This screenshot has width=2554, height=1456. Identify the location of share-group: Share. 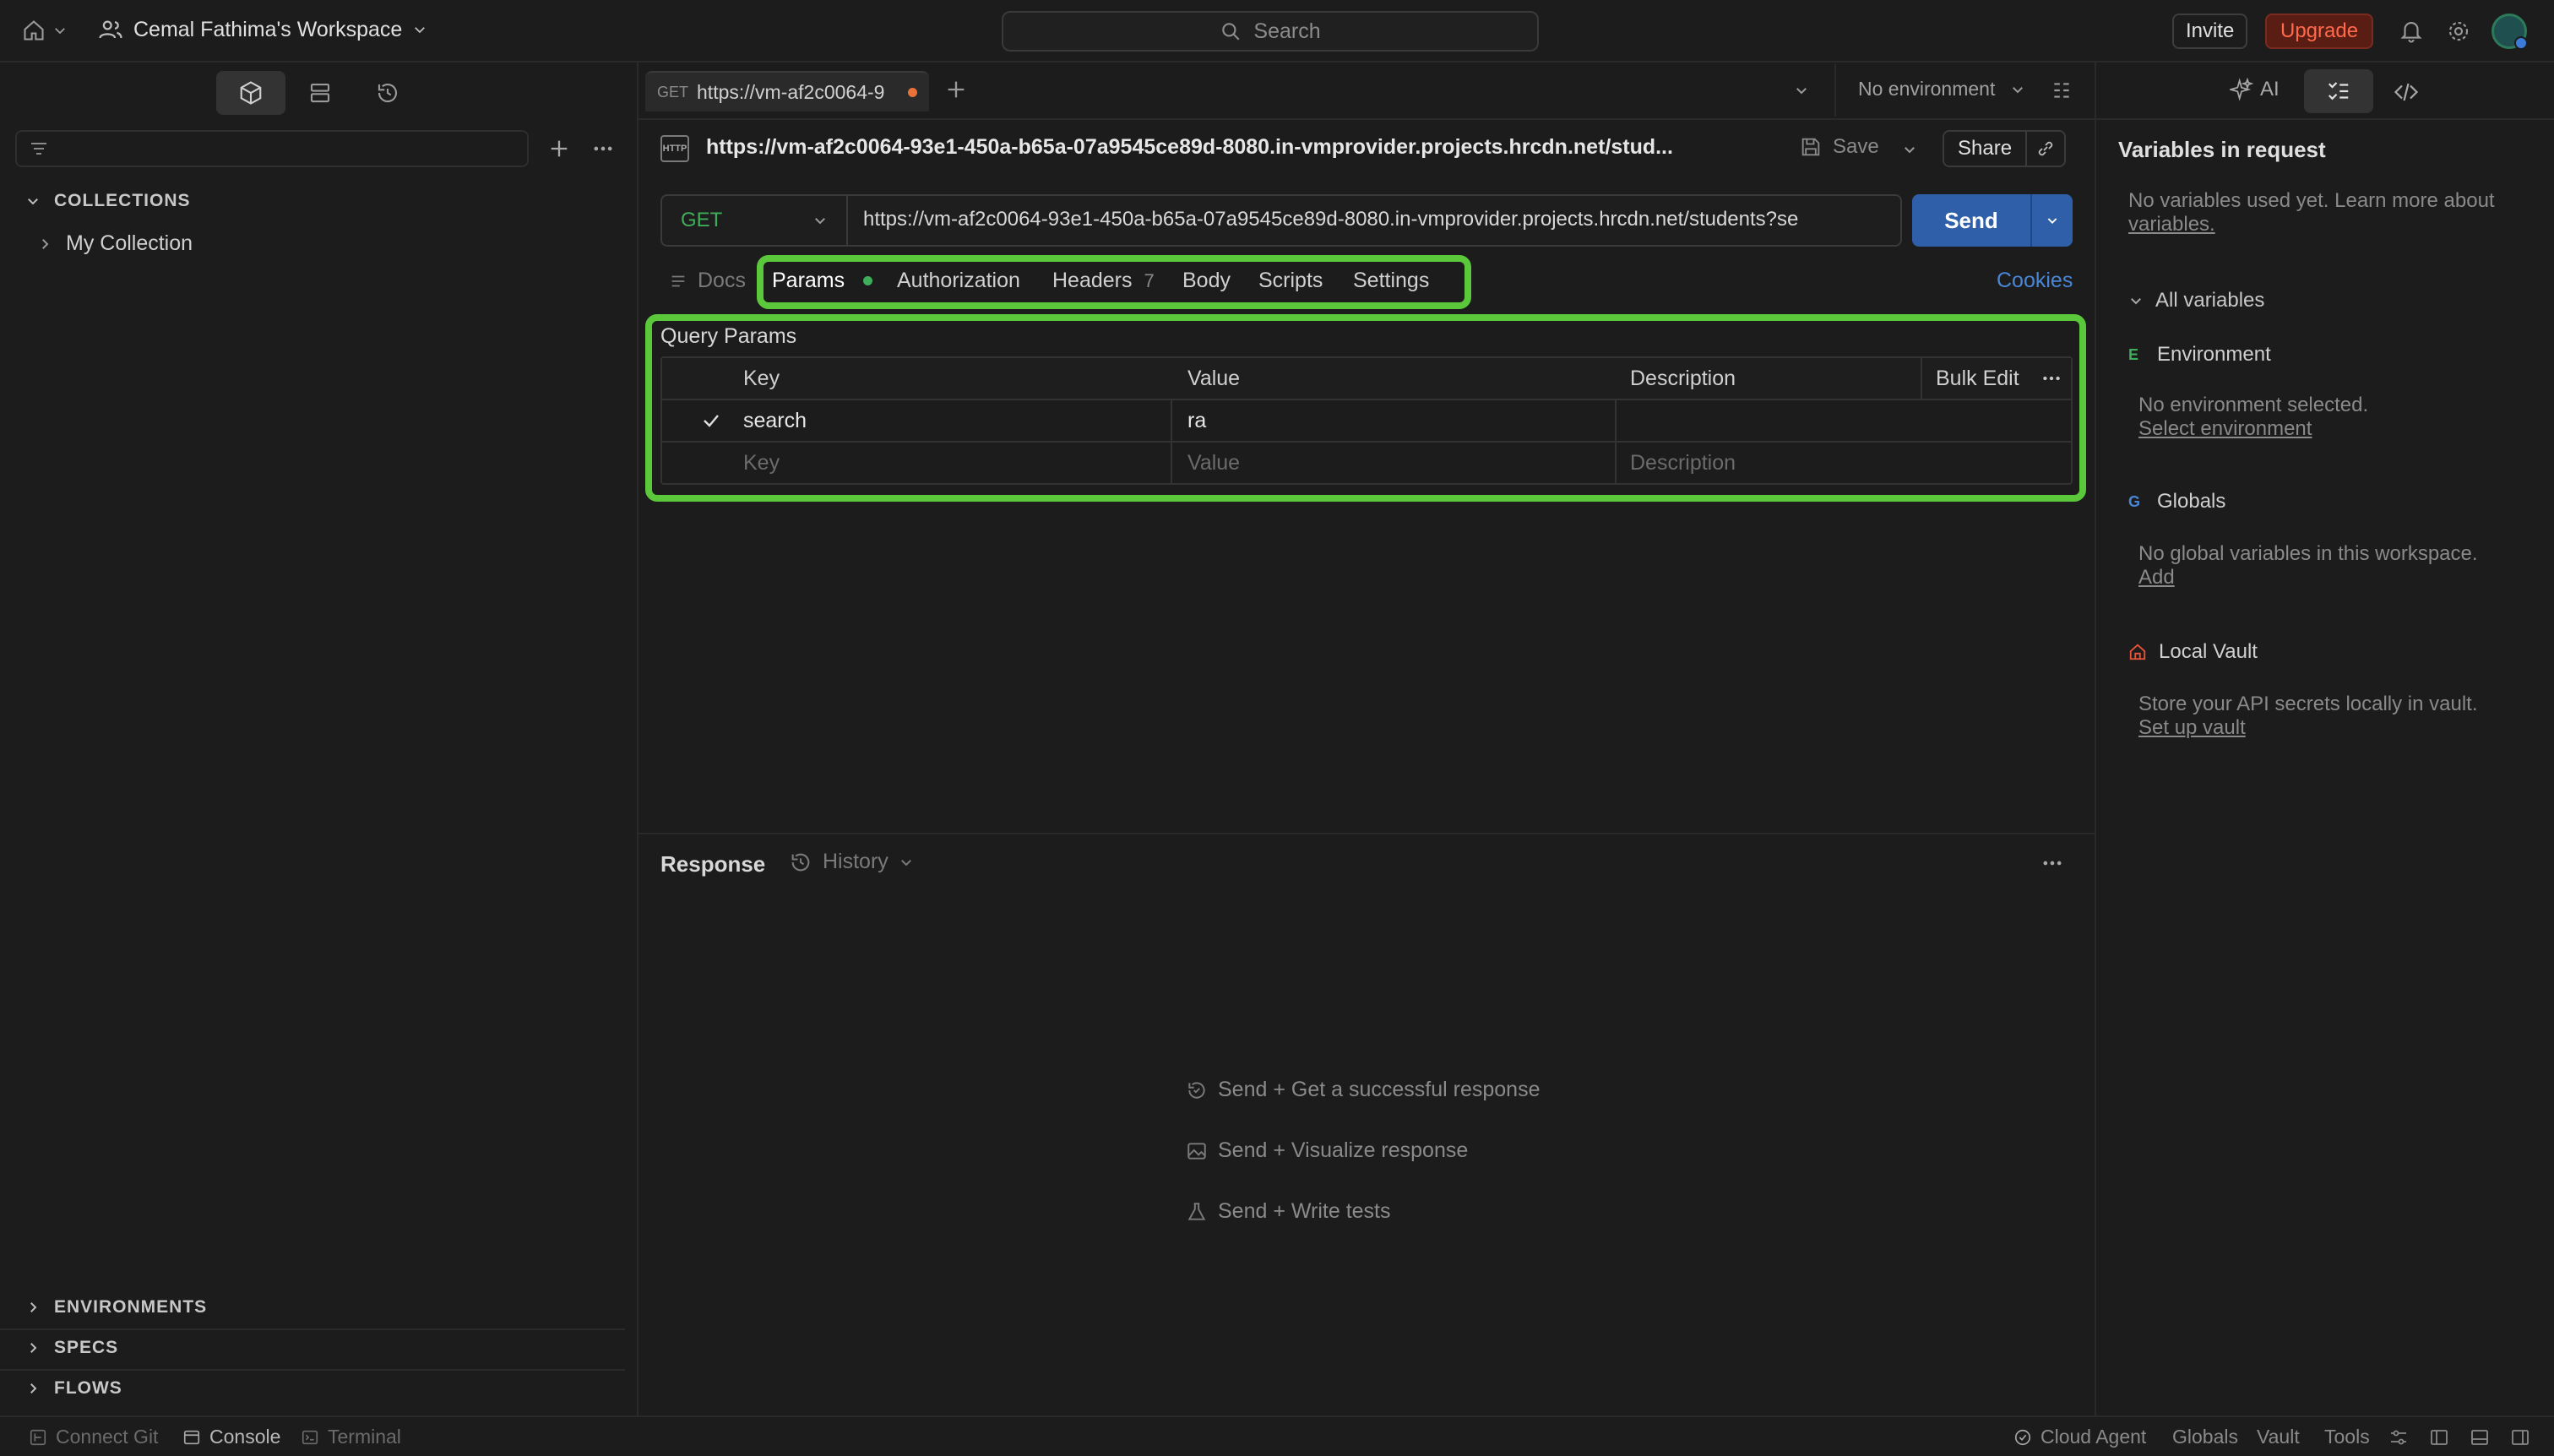
(2005, 148).